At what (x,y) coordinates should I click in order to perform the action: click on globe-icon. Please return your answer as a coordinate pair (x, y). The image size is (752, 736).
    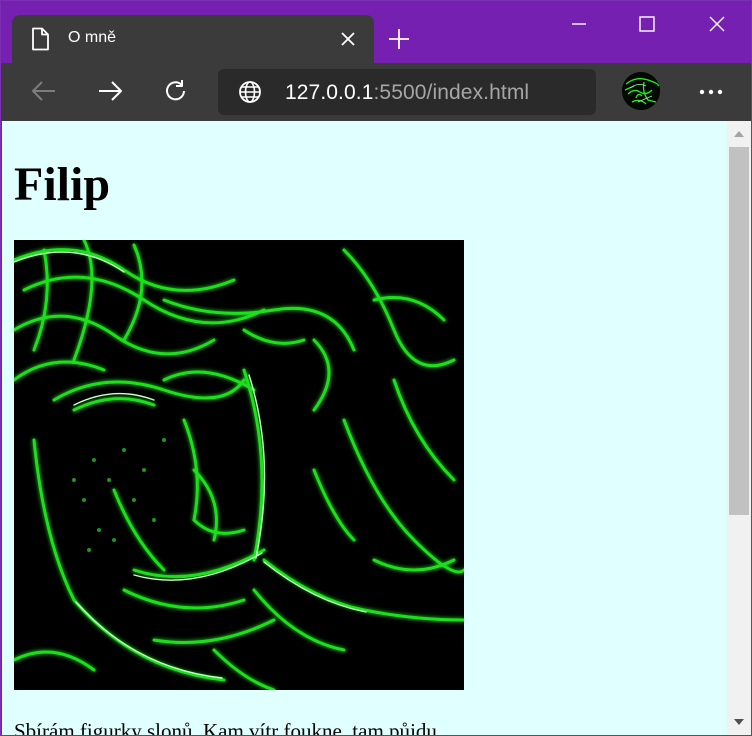
    Looking at the image, I should click on (250, 92).